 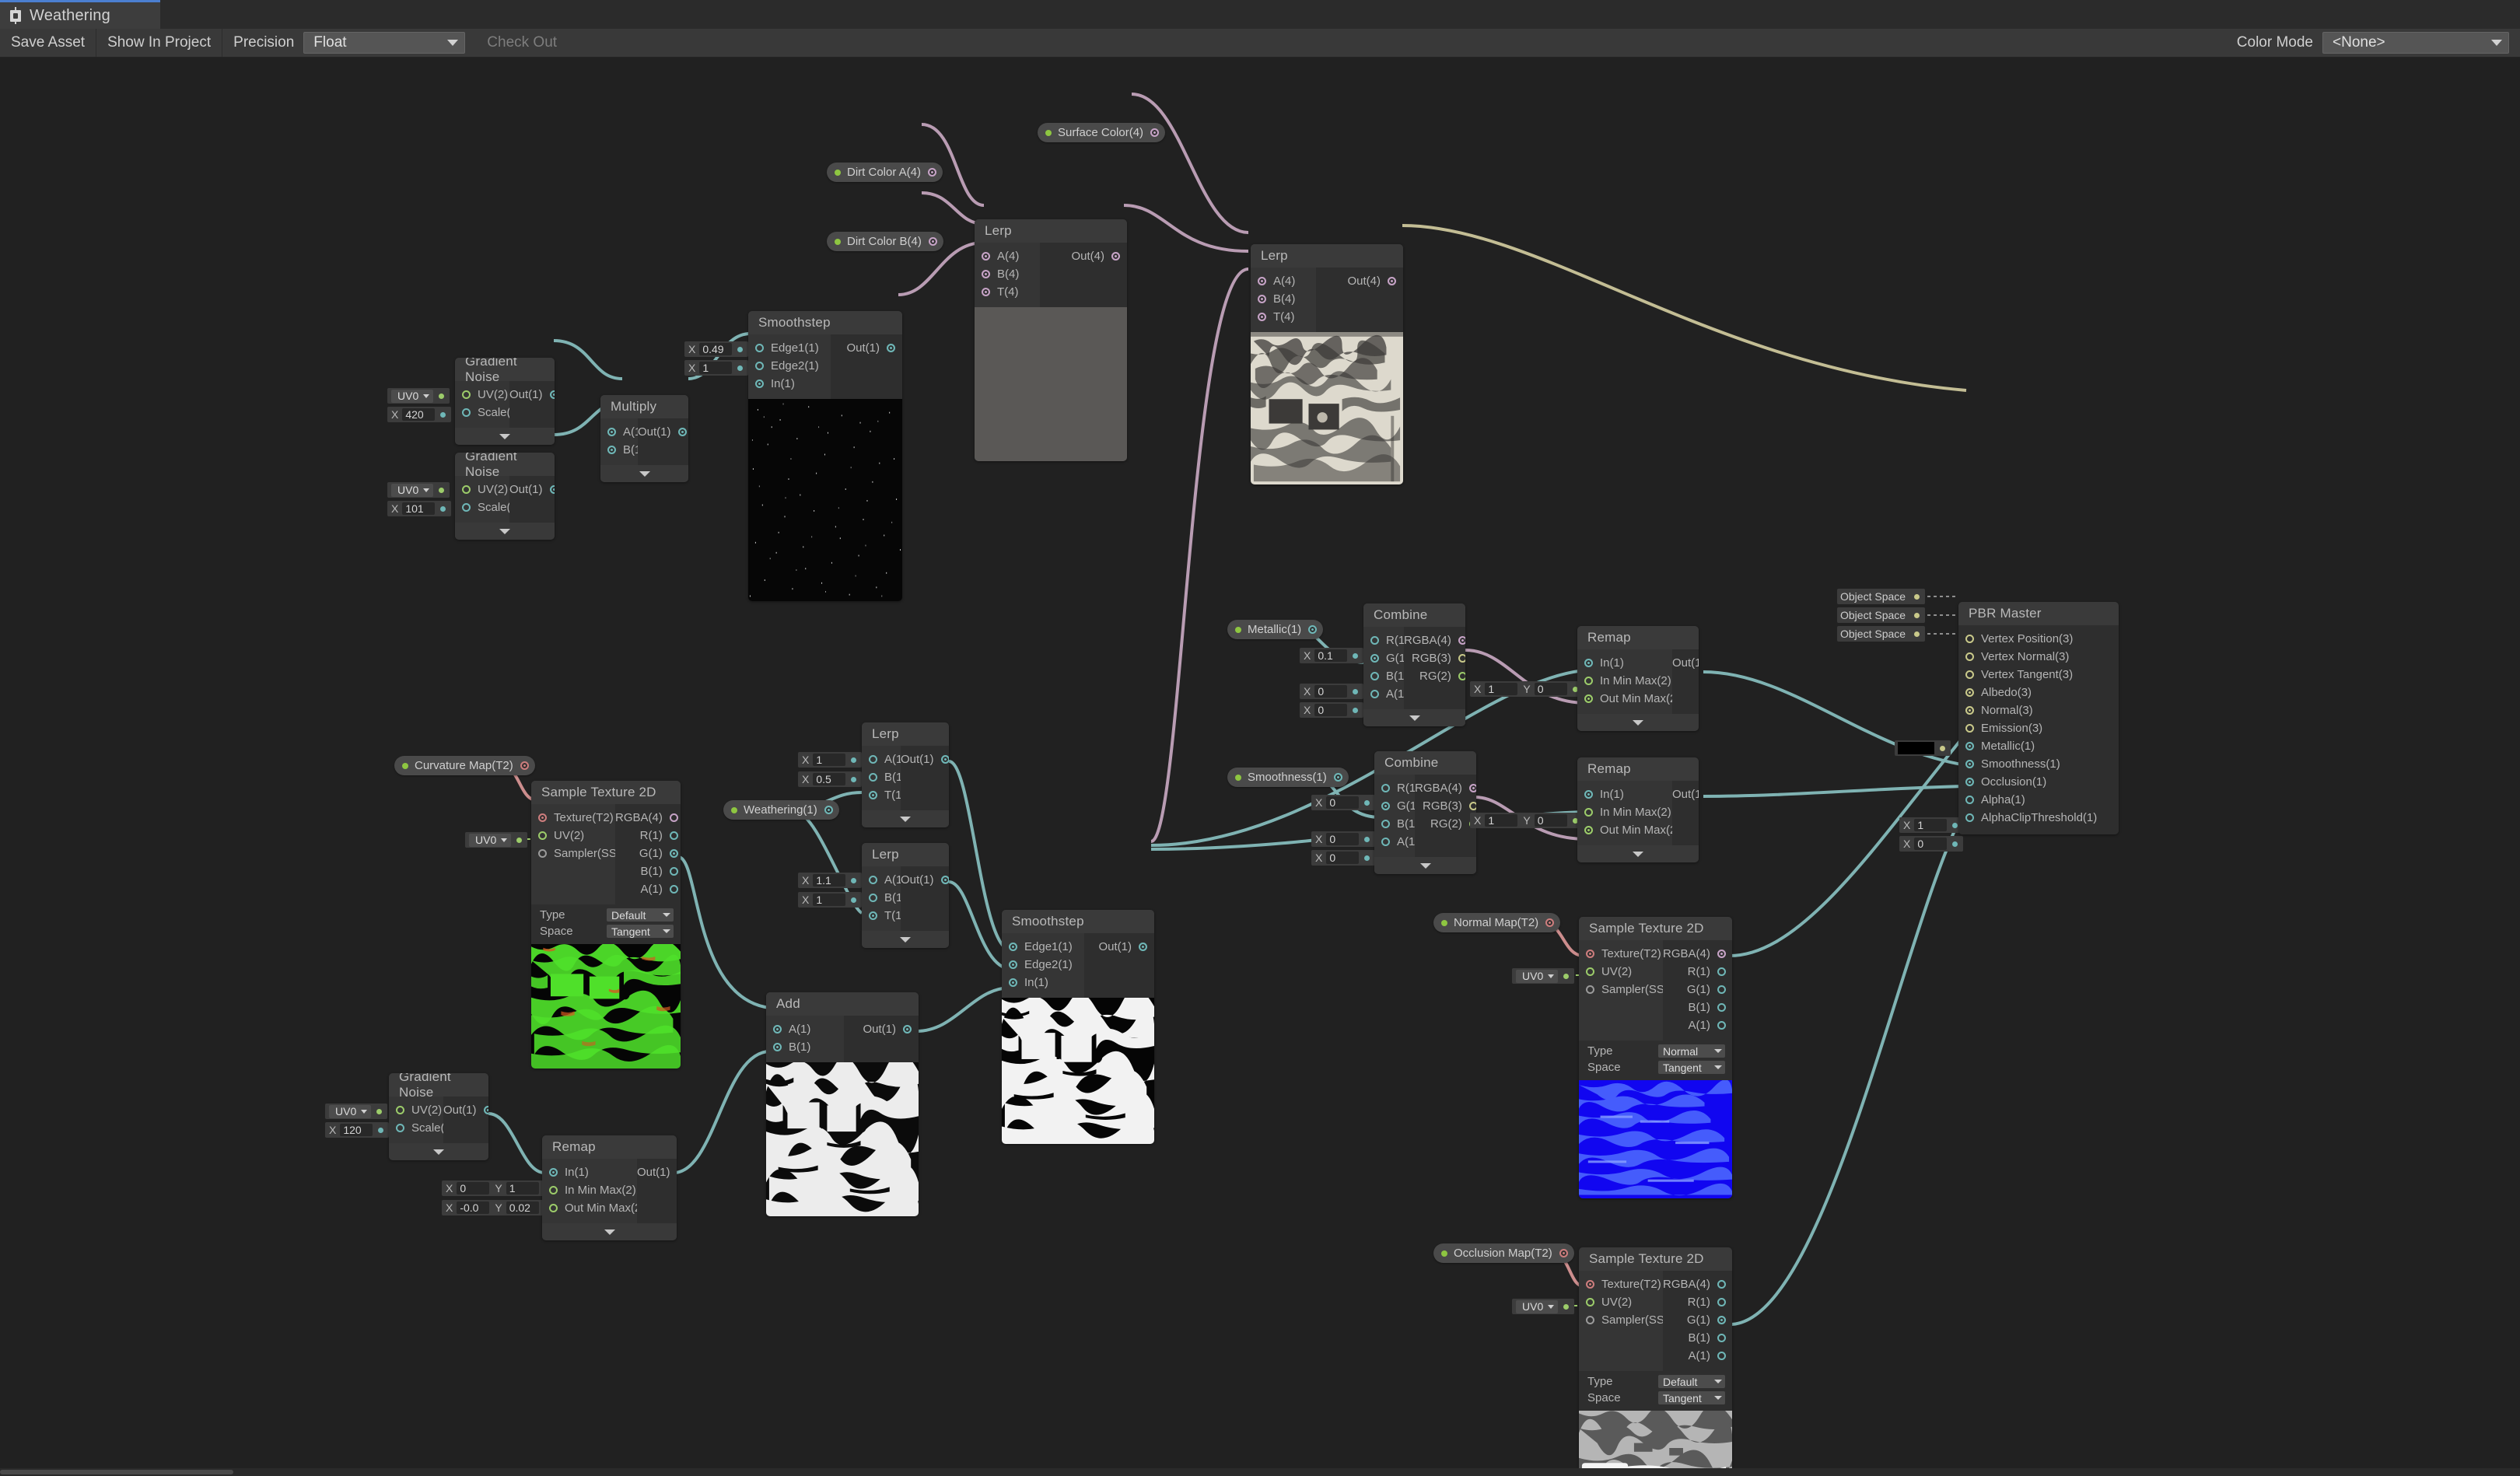 I want to click on show-in-project-button: Show In Project, so click(x=159, y=43).